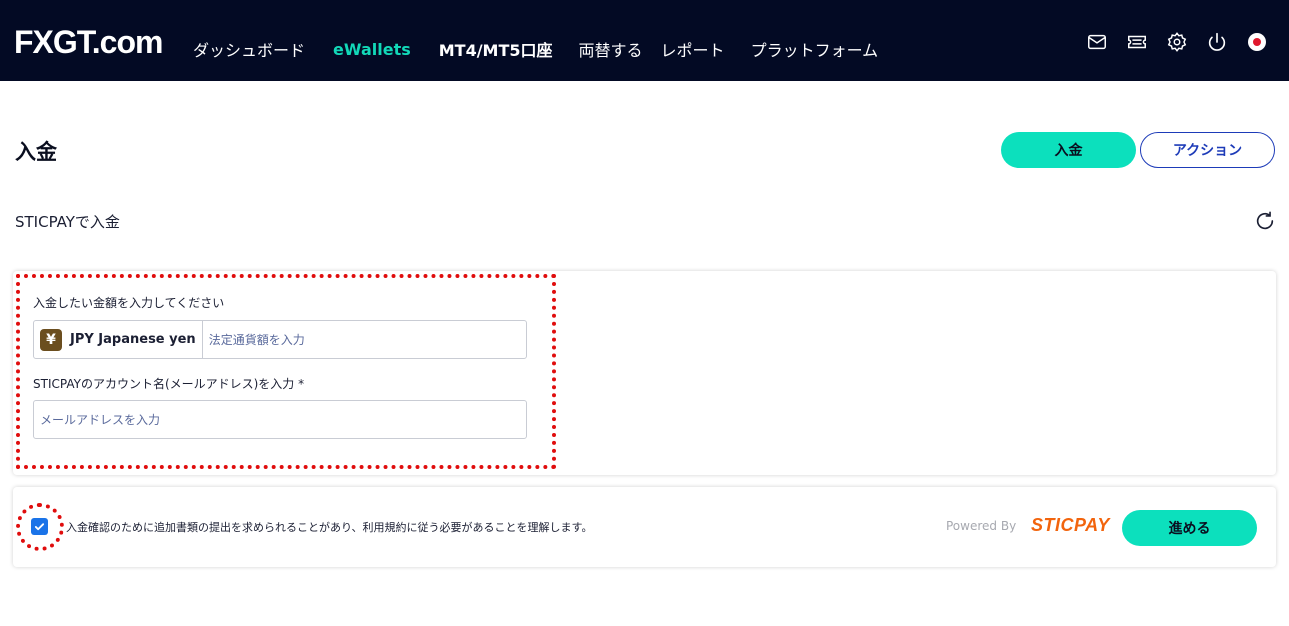  What do you see at coordinates (372, 49) in the screenshot?
I see `nav-ewallets: eWallets` at bounding box center [372, 49].